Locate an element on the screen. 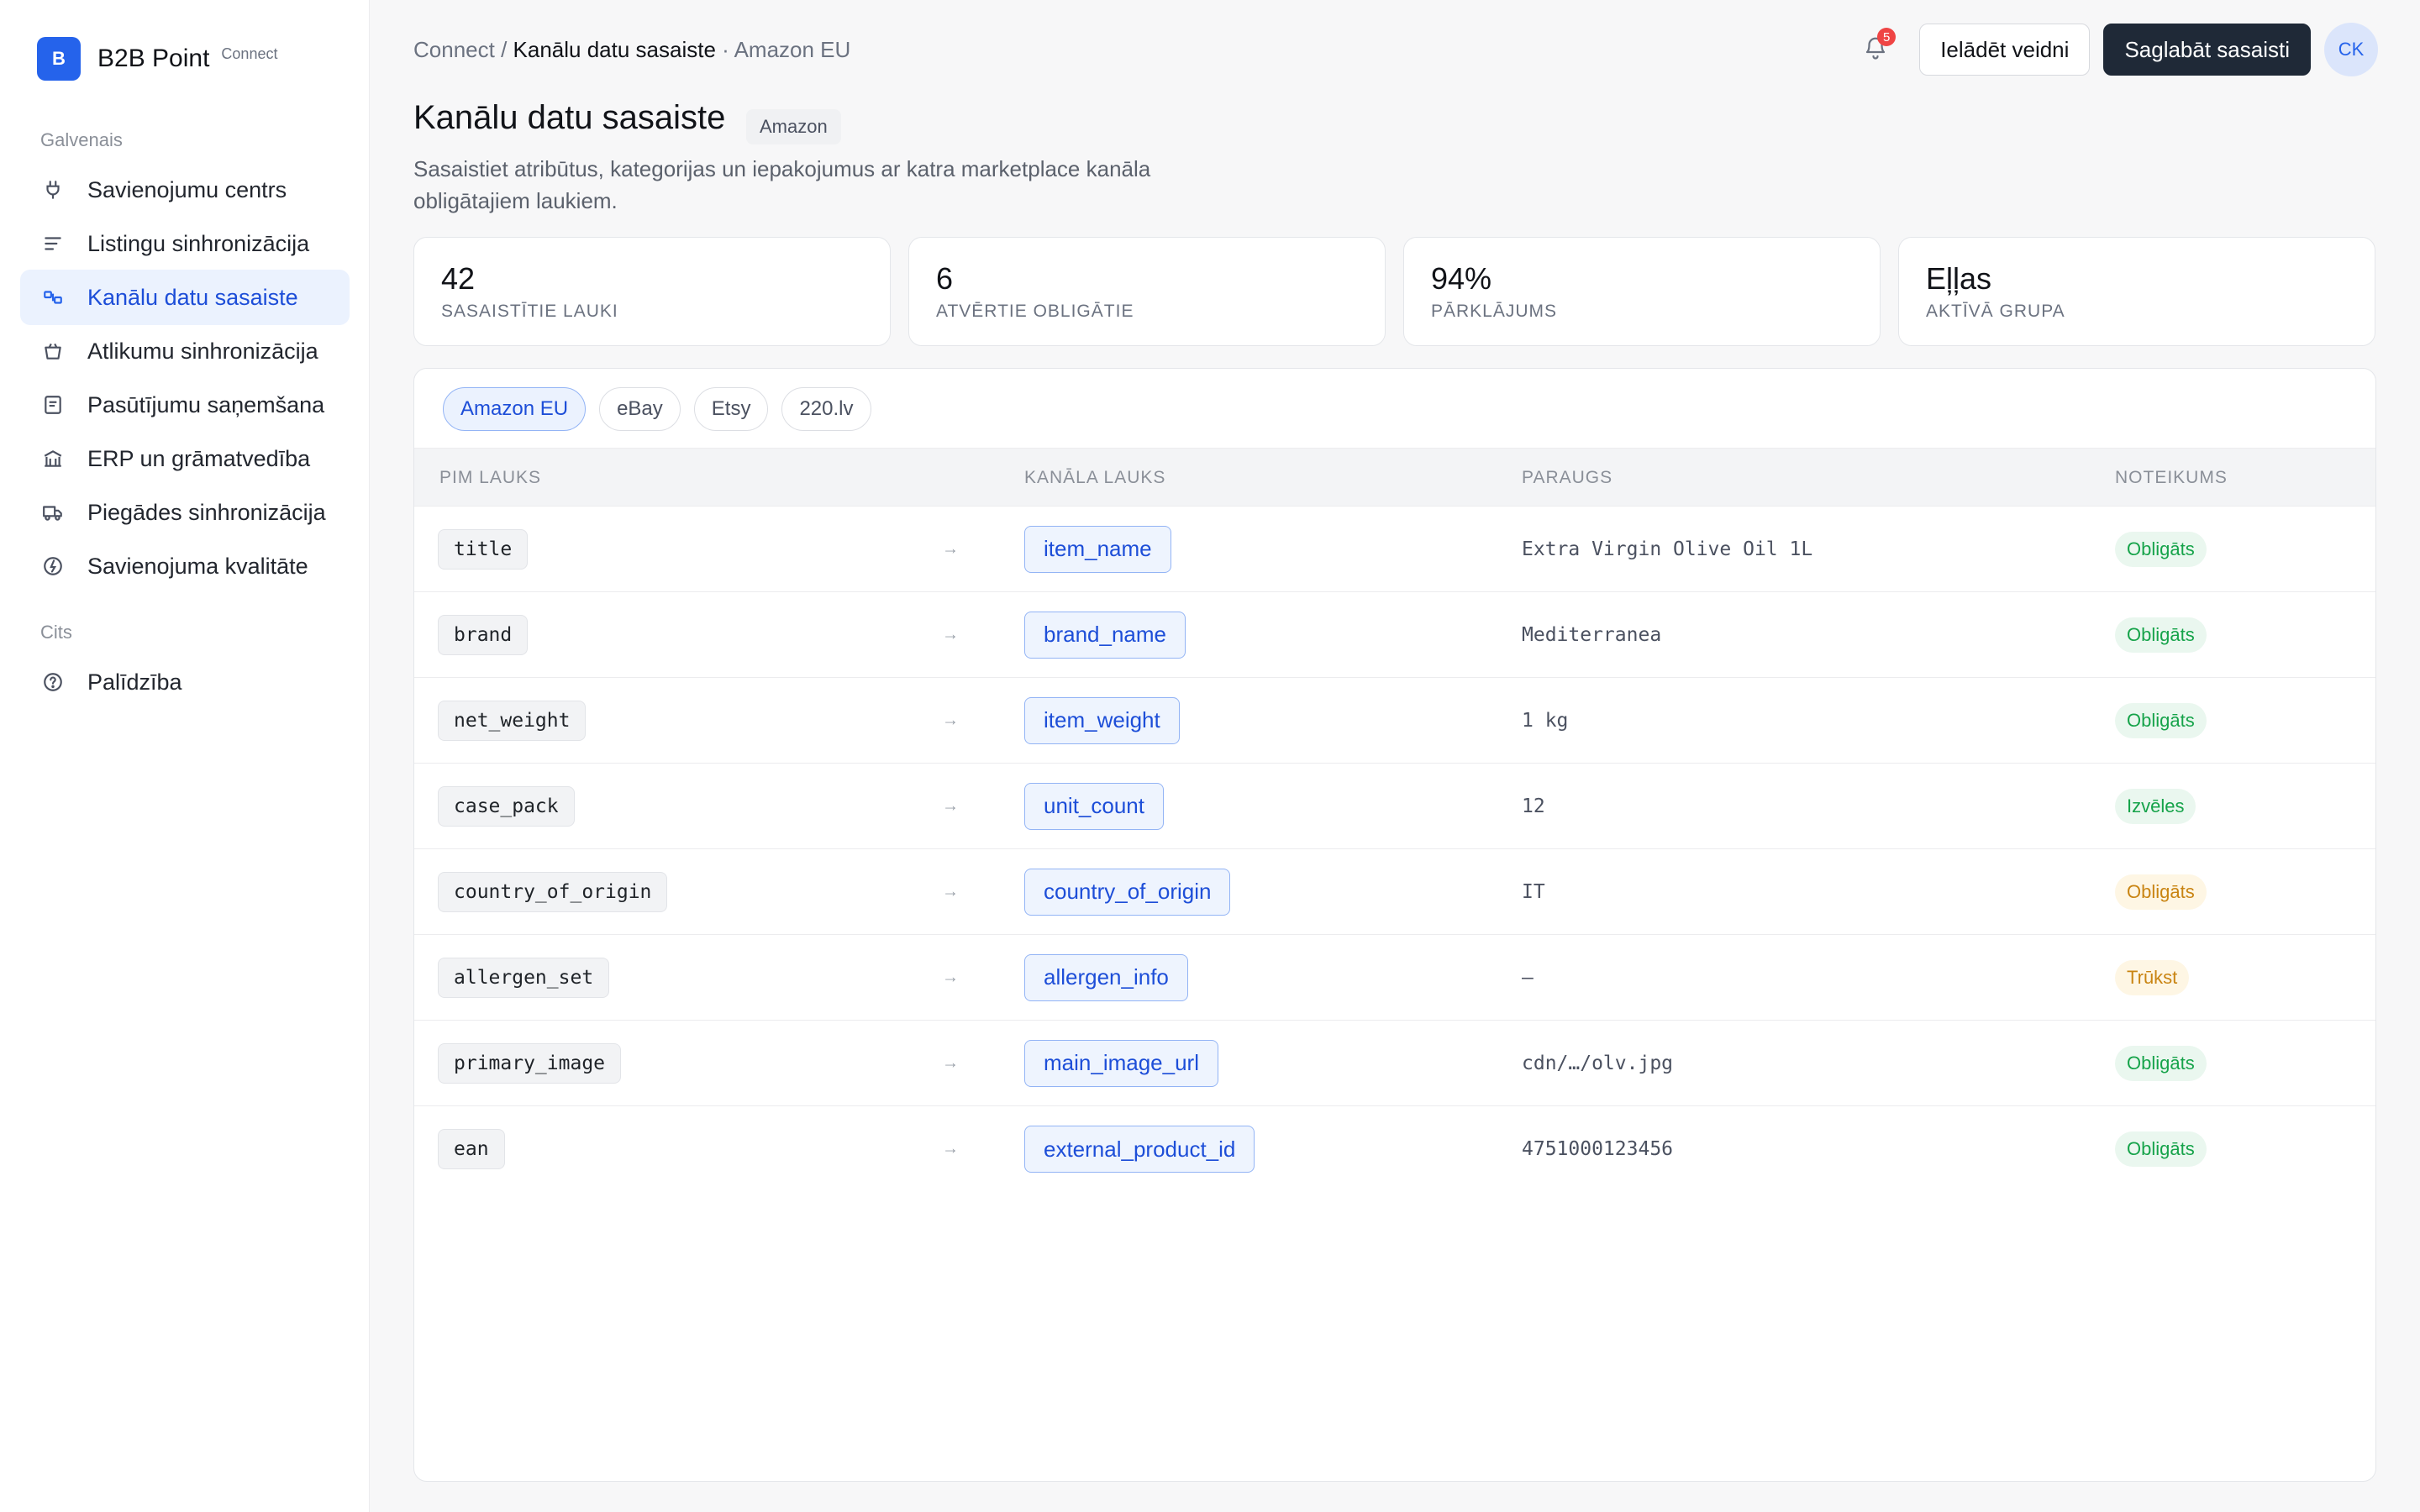  channel-field-select: external_product_id is located at coordinates (1139, 1149).